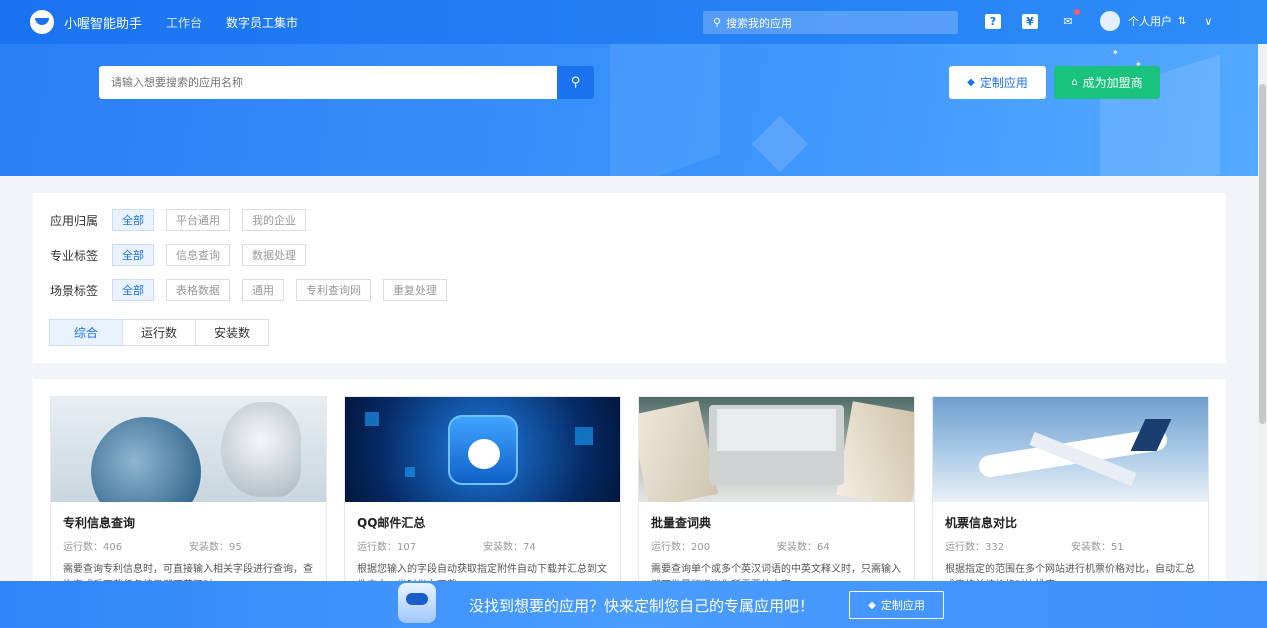 The height and width of the screenshot is (628, 1267). What do you see at coordinates (1003, 83) in the screenshot?
I see `custom-app-label: 定制应用` at bounding box center [1003, 83].